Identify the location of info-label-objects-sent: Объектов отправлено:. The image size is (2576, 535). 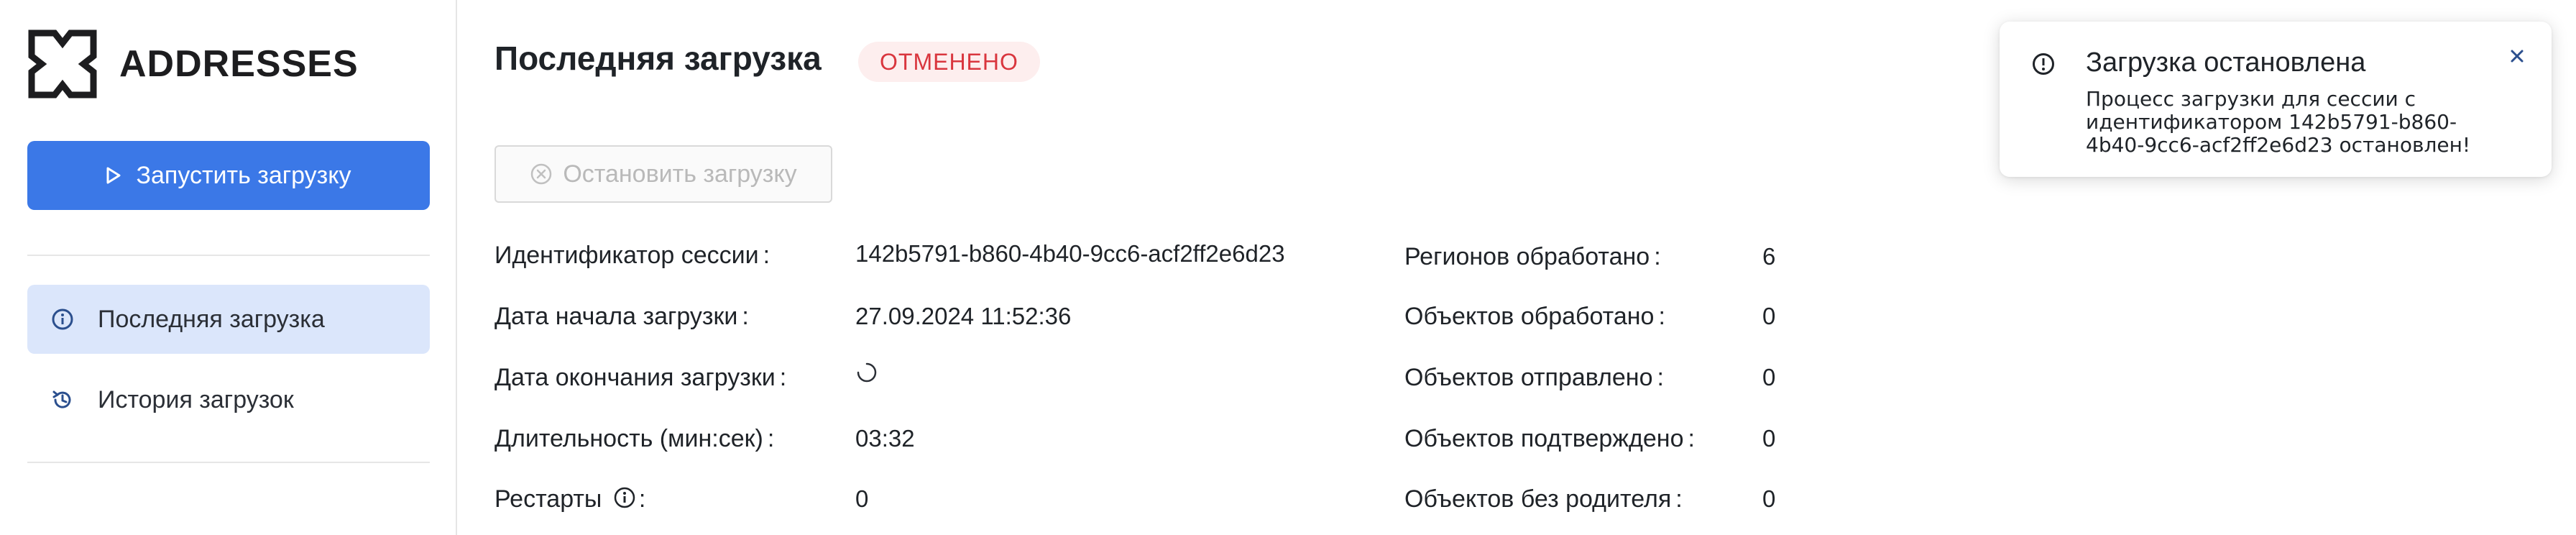
(1534, 378).